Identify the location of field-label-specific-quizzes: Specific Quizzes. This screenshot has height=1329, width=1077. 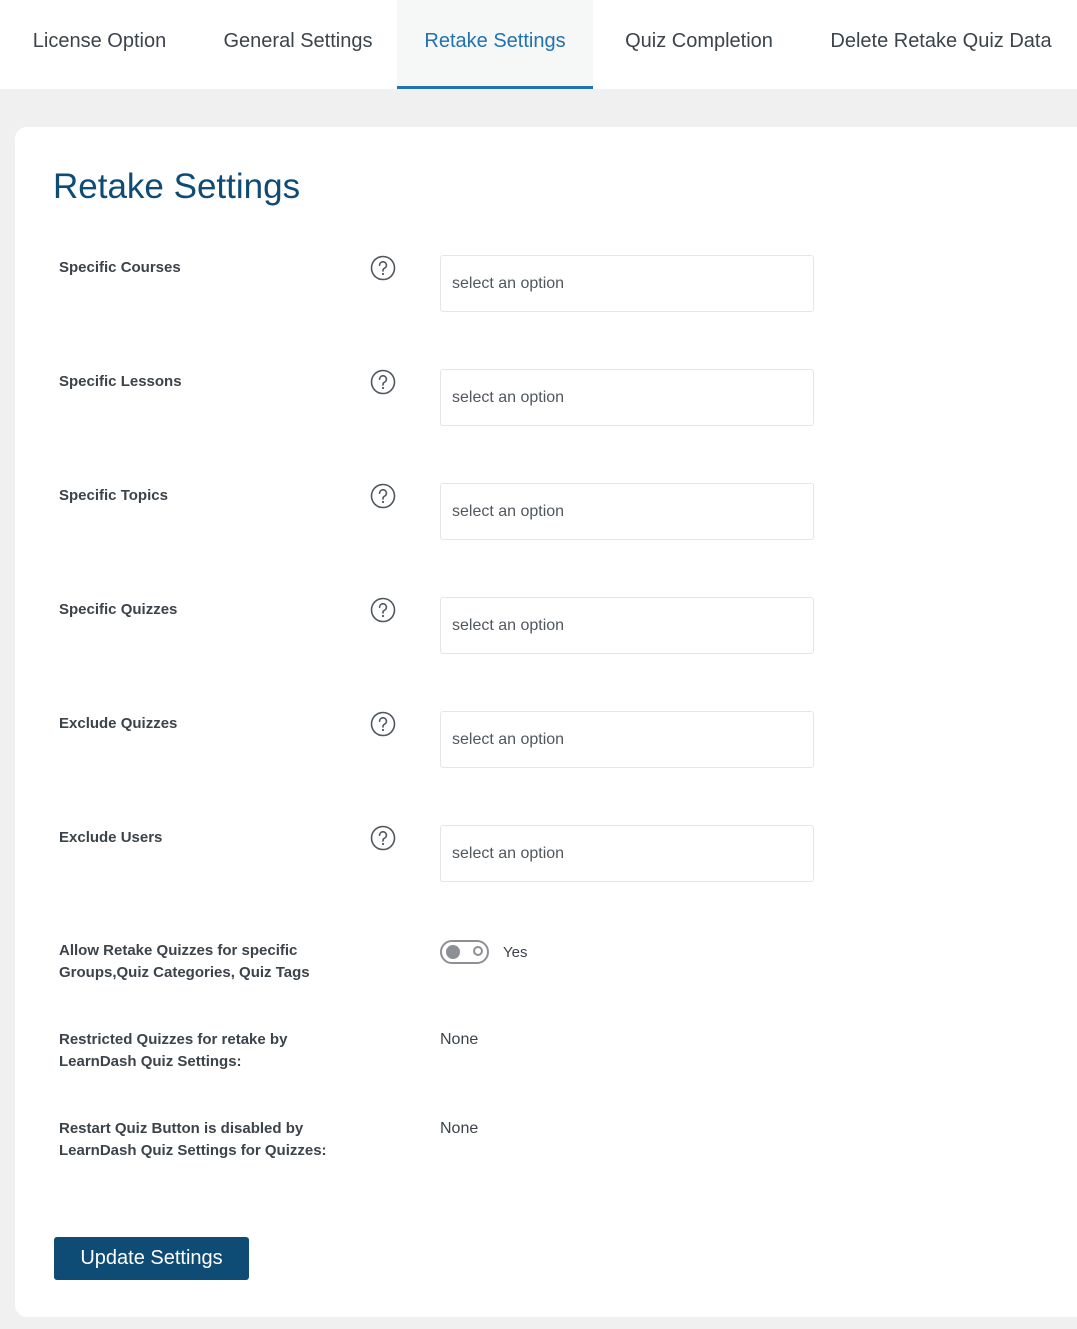
(118, 609).